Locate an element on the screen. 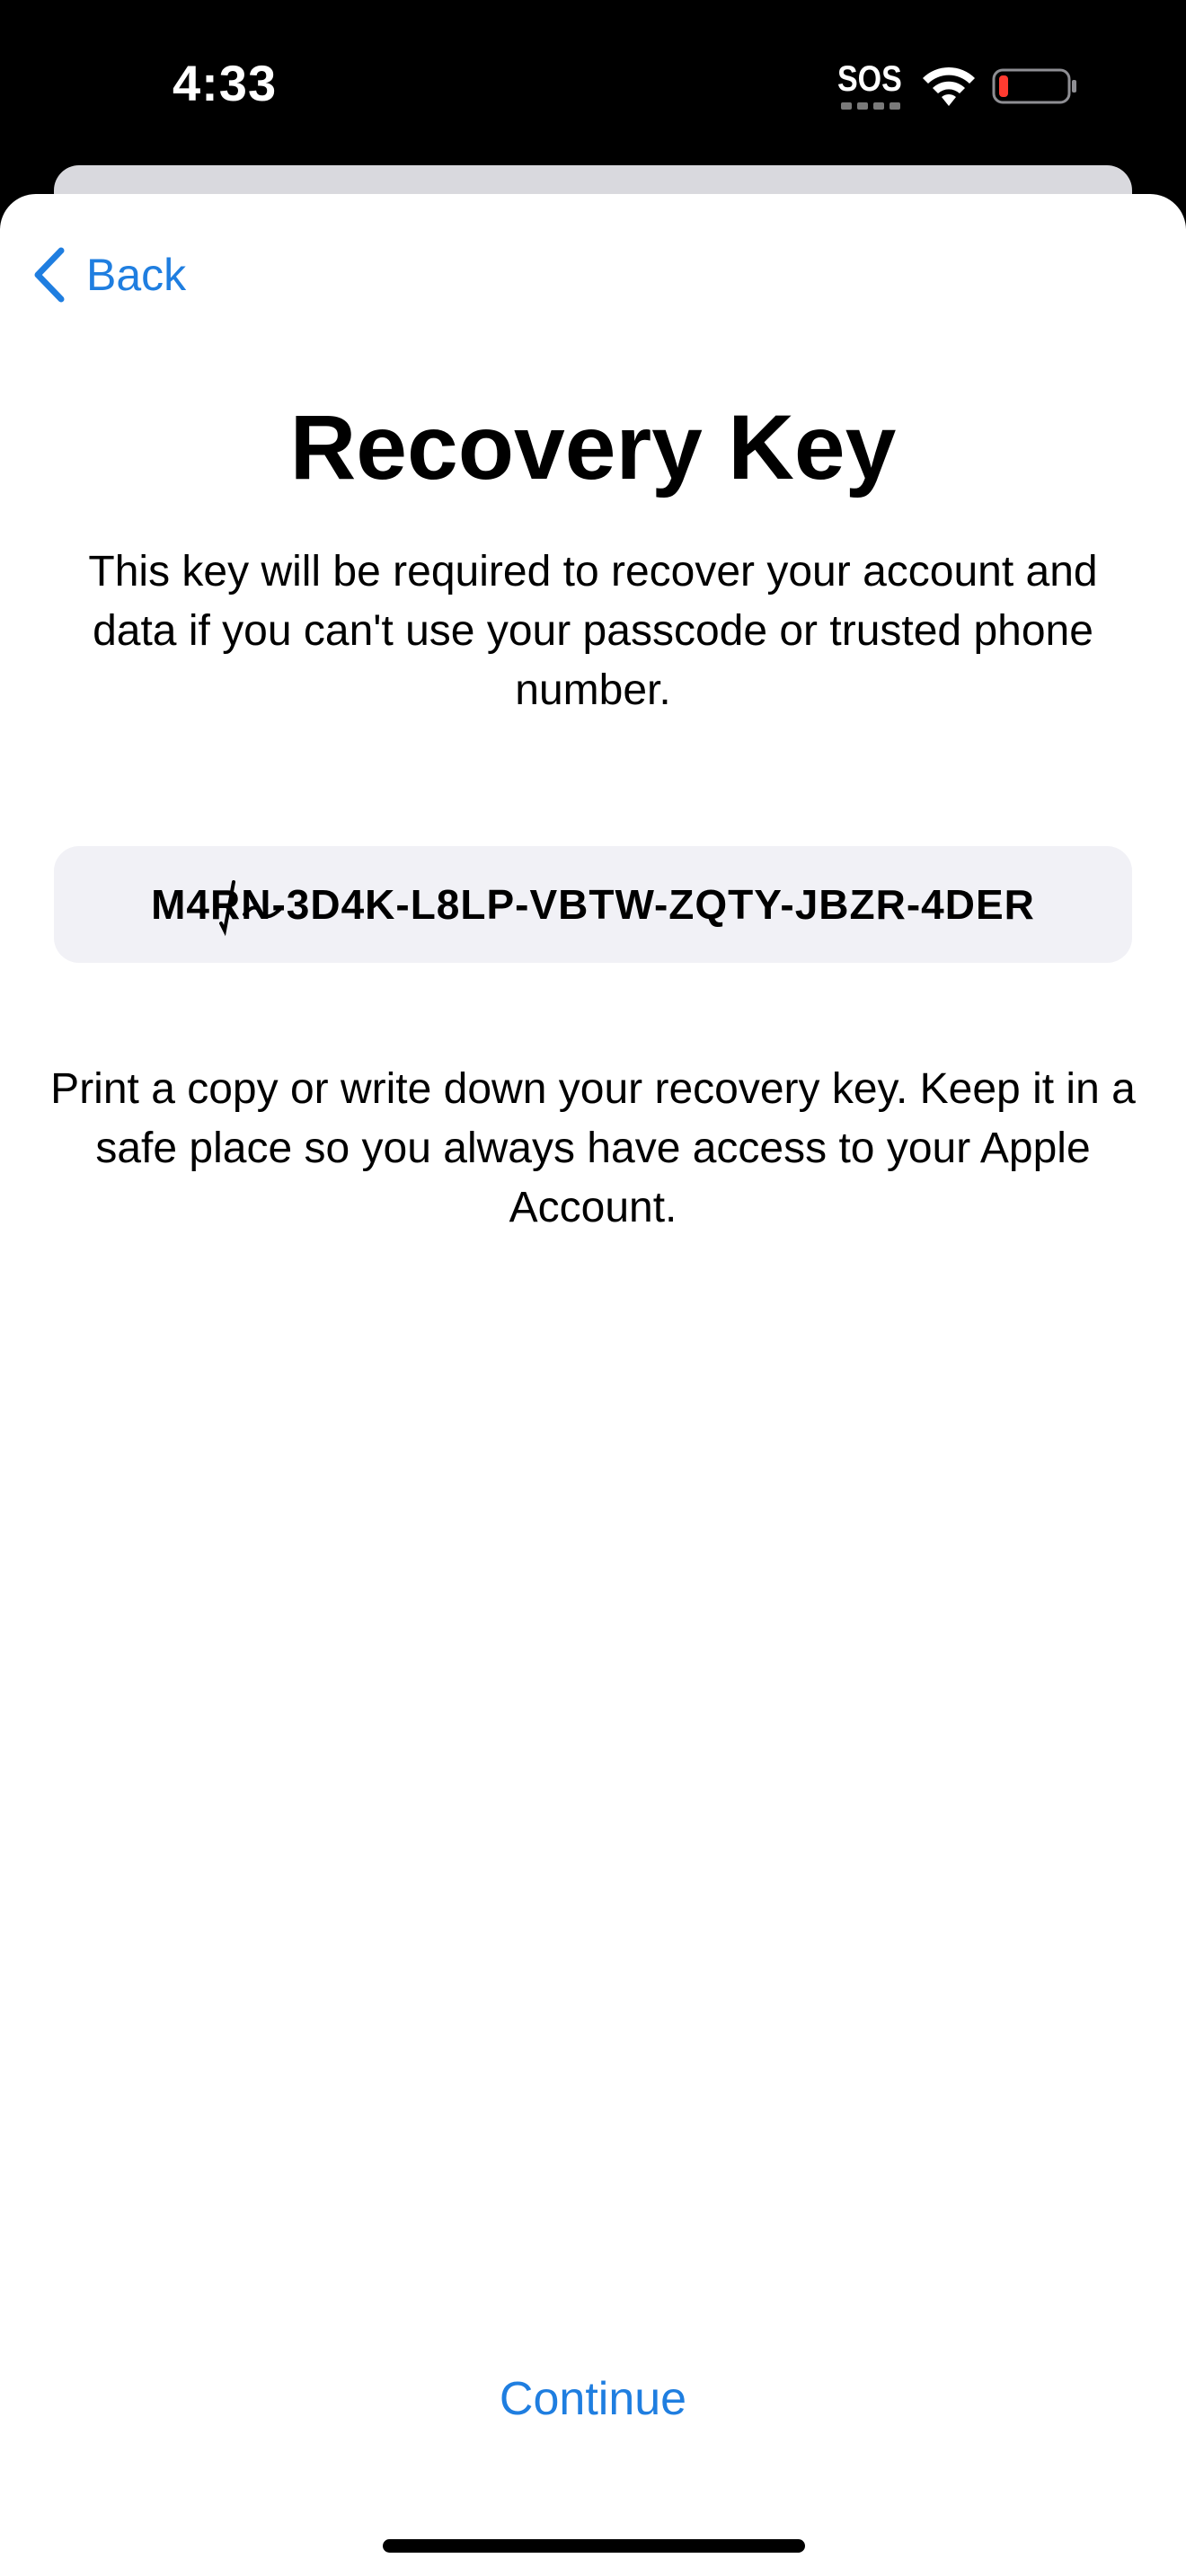 This screenshot has width=1186, height=2576. page-title: Recovery Key is located at coordinates (593, 447).